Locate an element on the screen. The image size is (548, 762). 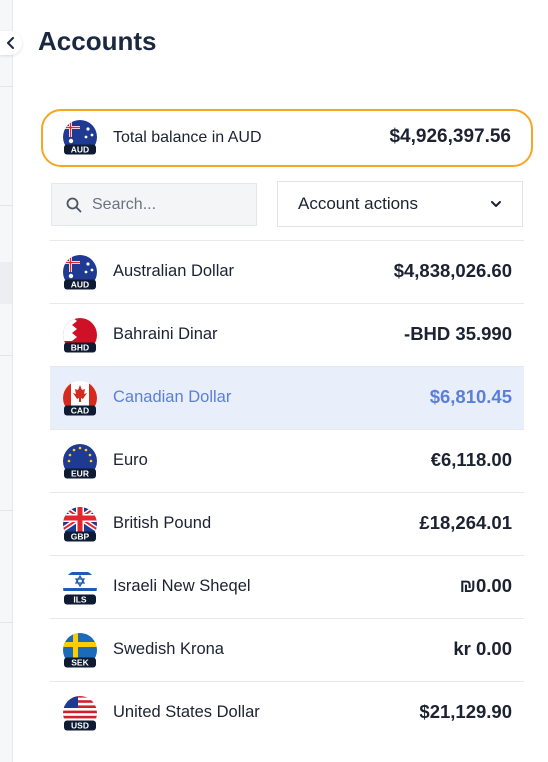
chevron-down-icon is located at coordinates (496, 204).